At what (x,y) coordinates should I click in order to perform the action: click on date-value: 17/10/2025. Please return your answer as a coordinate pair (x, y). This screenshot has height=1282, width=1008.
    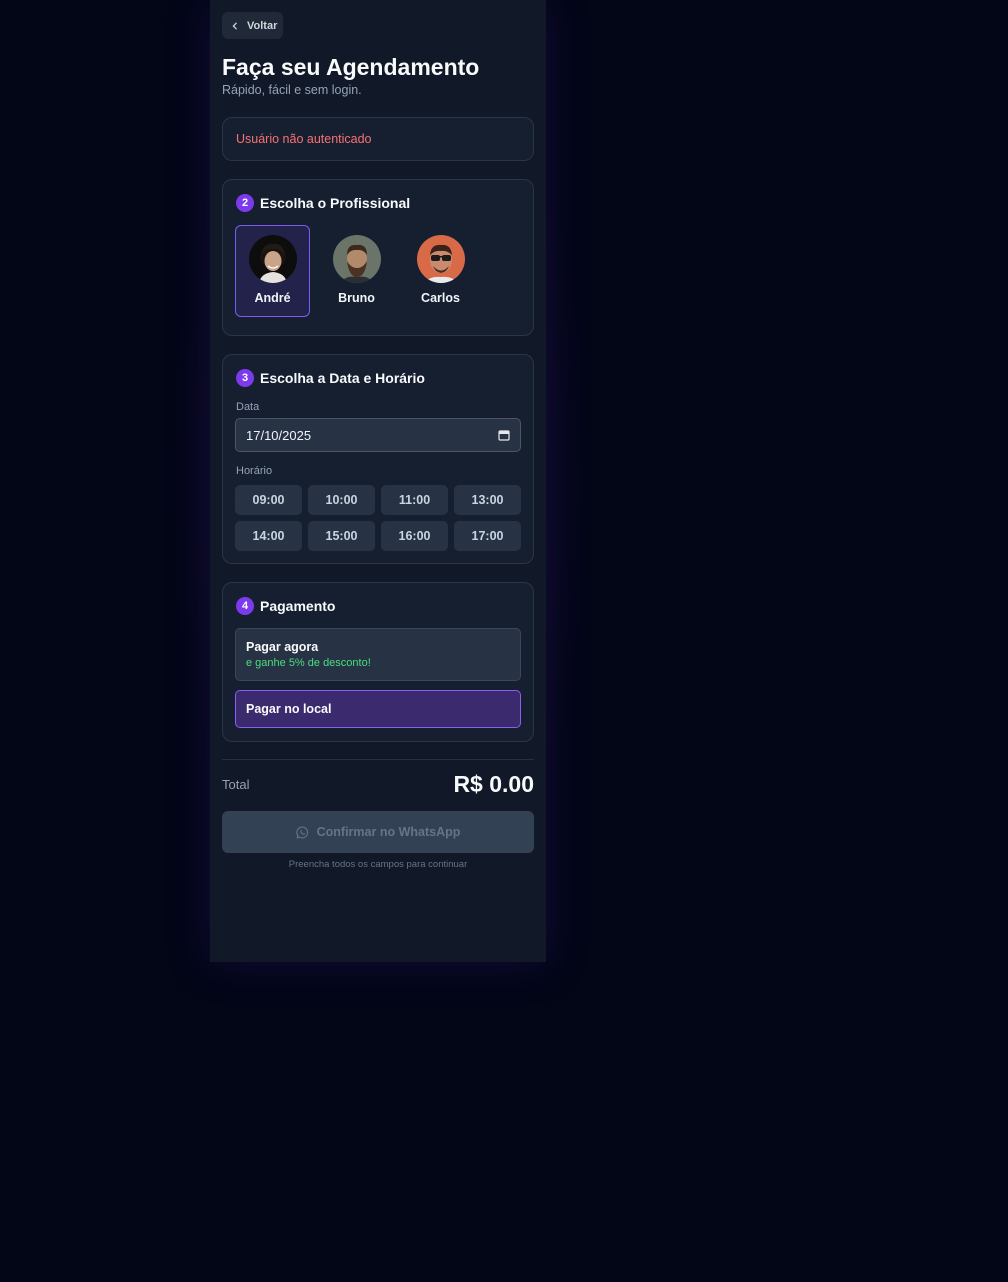
    Looking at the image, I should click on (279, 435).